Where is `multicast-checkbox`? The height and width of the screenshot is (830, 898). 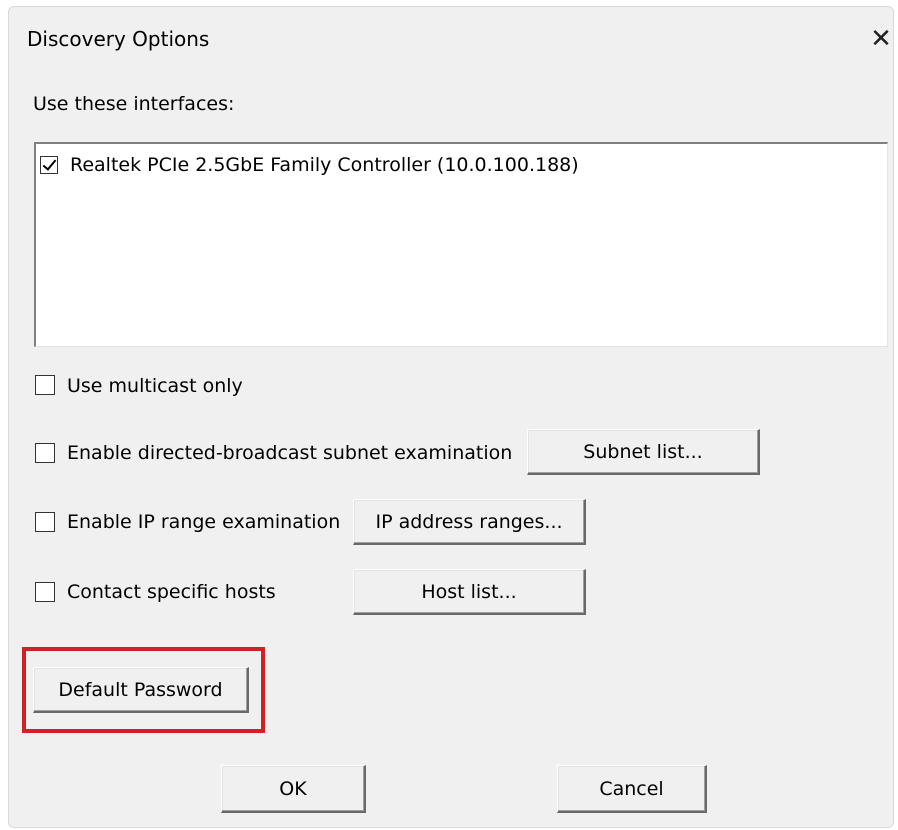
multicast-checkbox is located at coordinates (45, 385).